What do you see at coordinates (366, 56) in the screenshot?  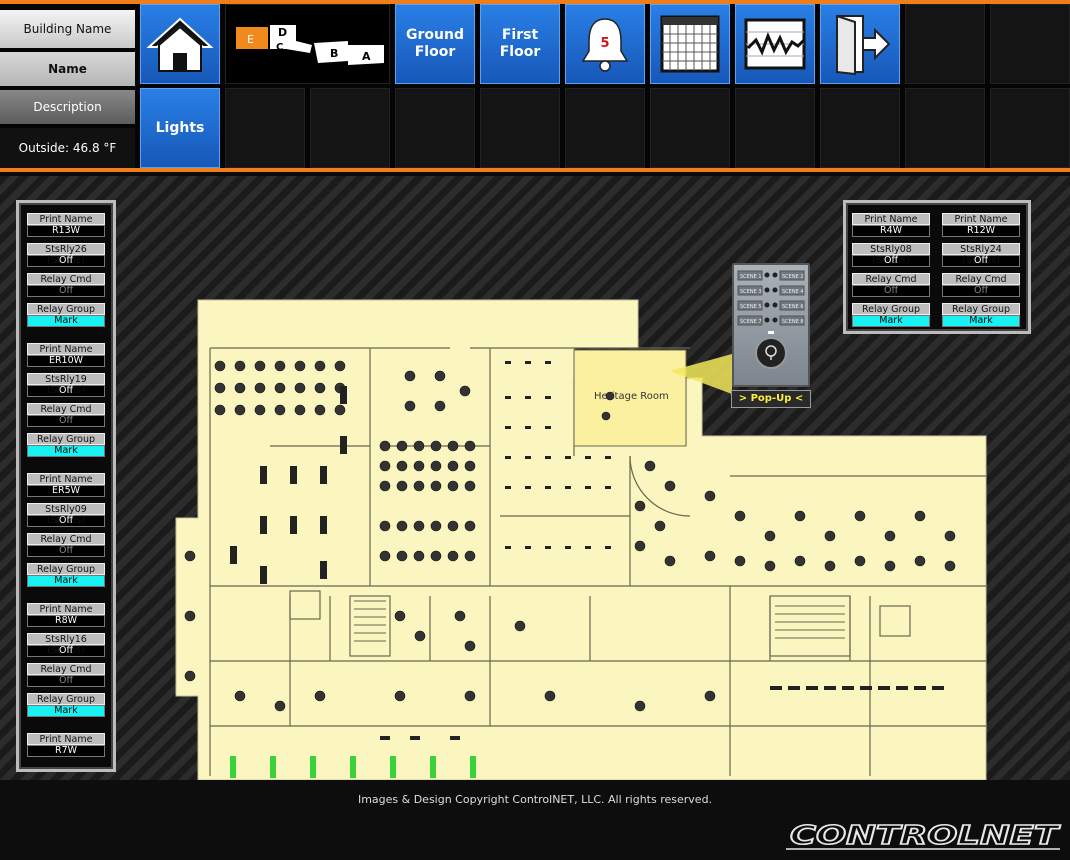 I see `building-a-label: A` at bounding box center [366, 56].